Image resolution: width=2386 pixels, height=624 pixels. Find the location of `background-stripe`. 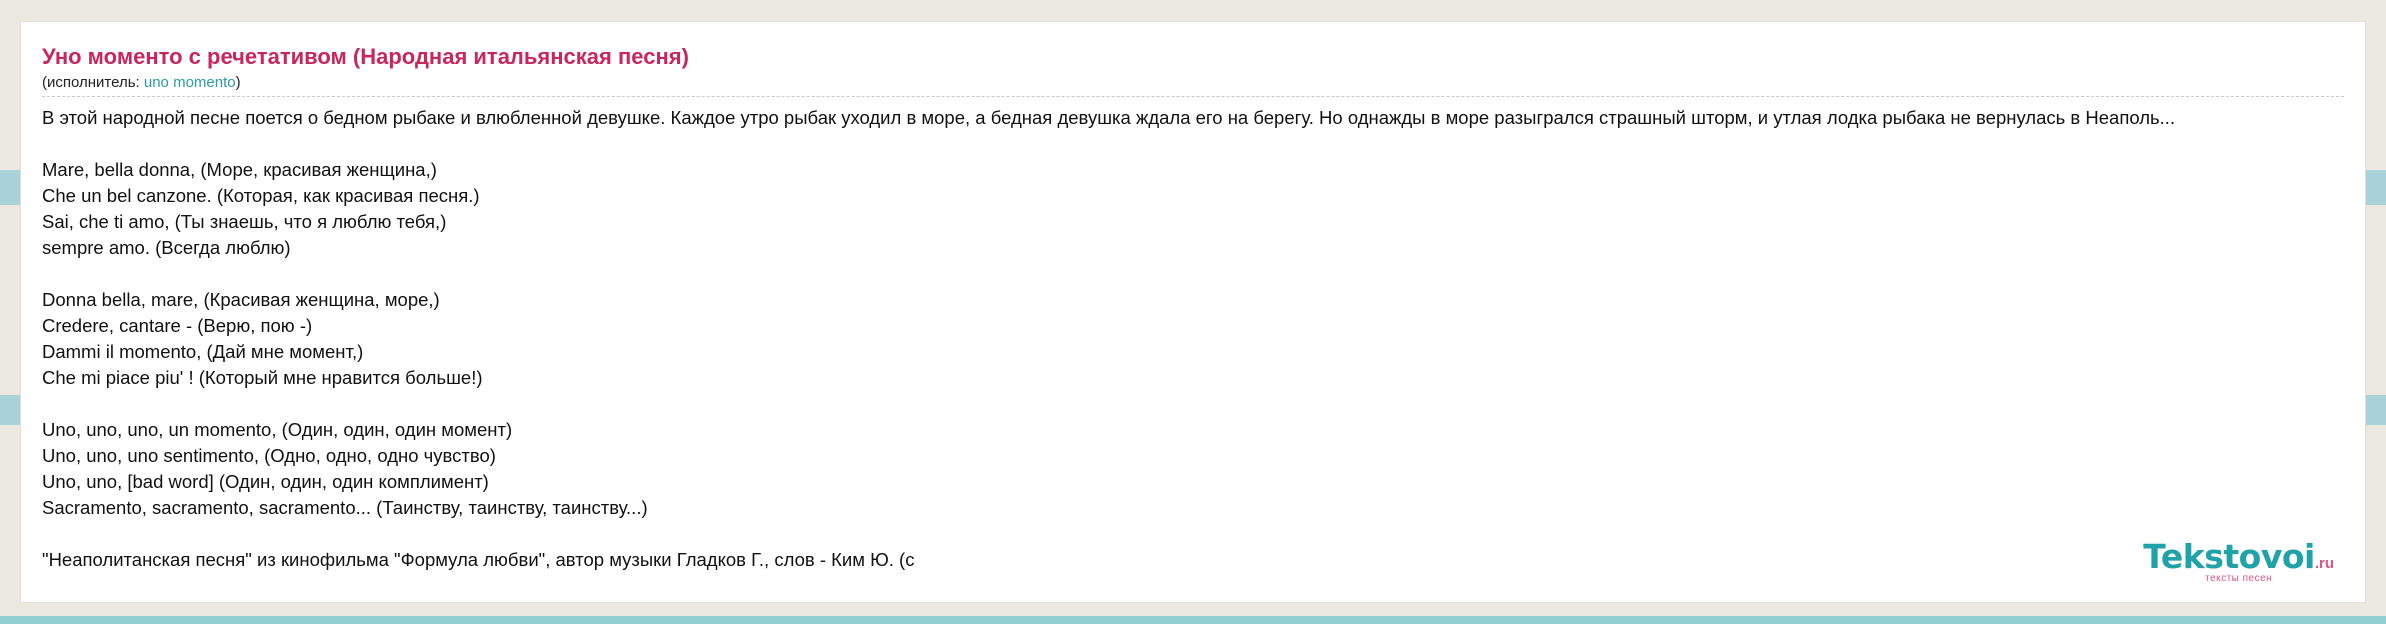

background-stripe is located at coordinates (1193, 620).